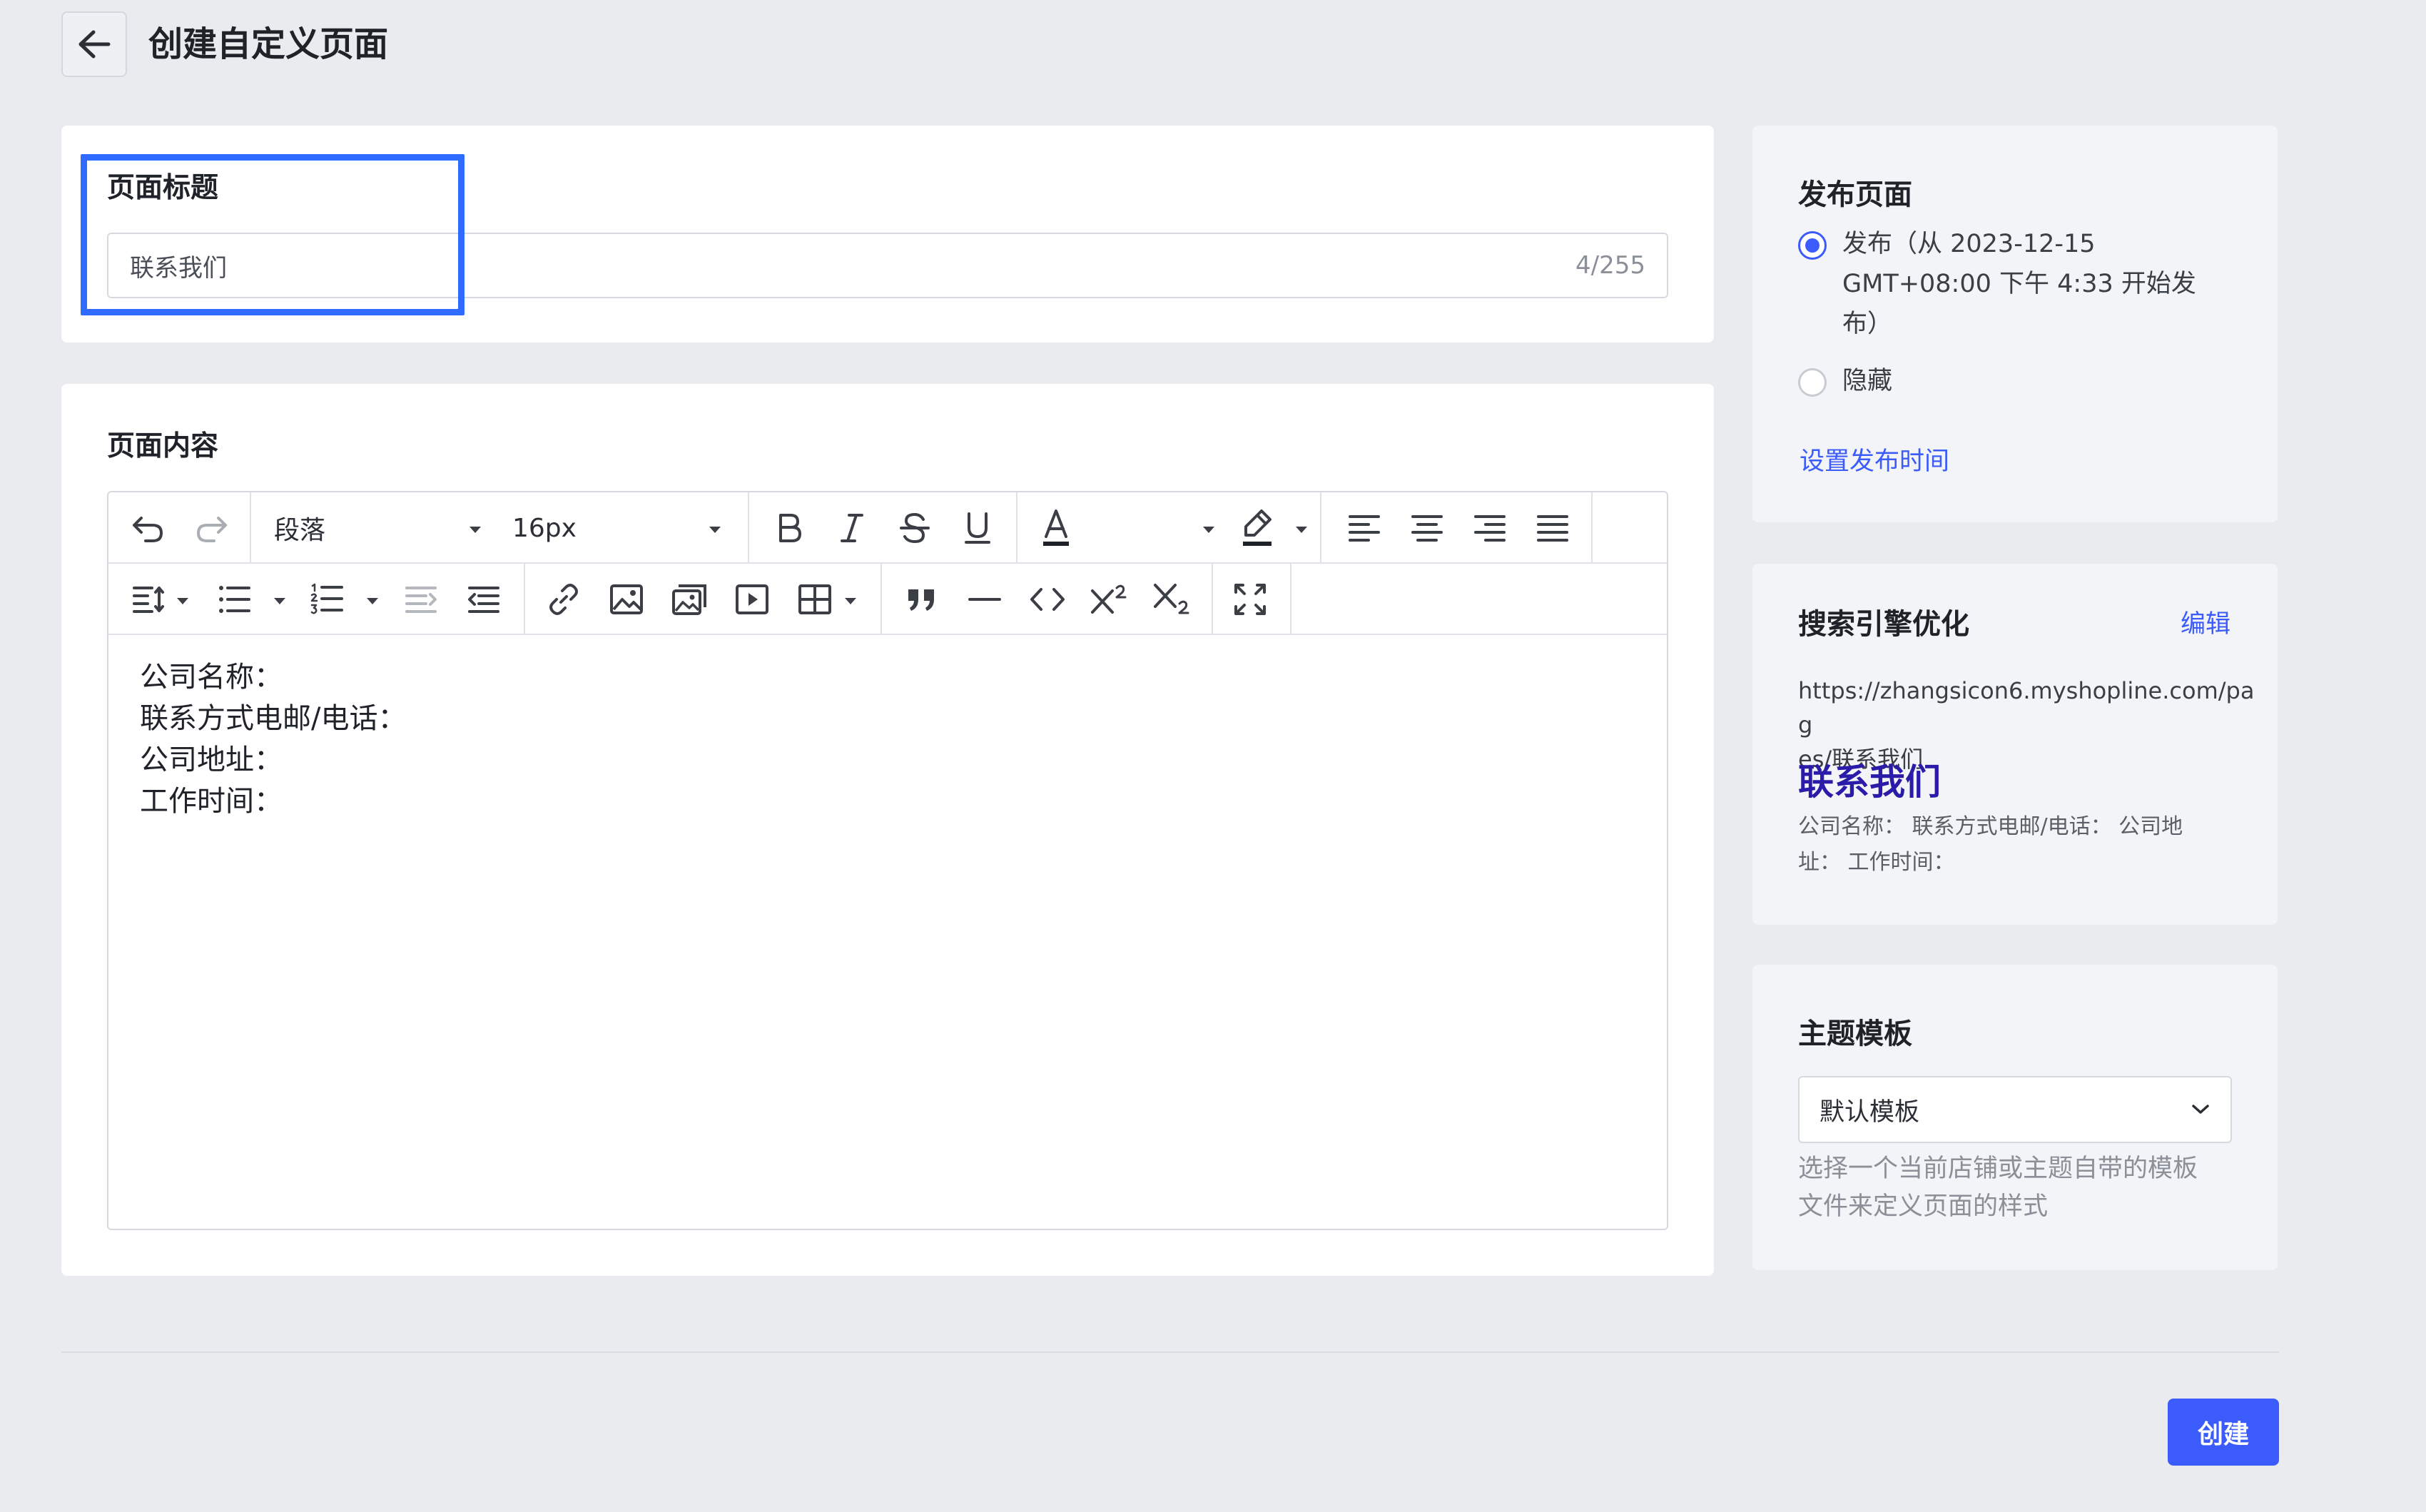 The image size is (2426, 1512). Describe the element at coordinates (211, 760) in the screenshot. I see `editor-line: 公司地址：` at that location.